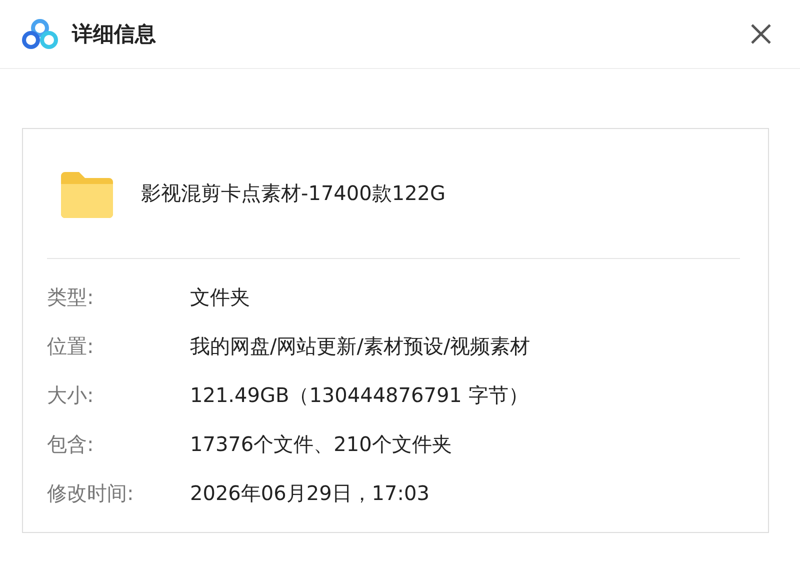  Describe the element at coordinates (71, 444) in the screenshot. I see `detail-label: 包含:` at that location.